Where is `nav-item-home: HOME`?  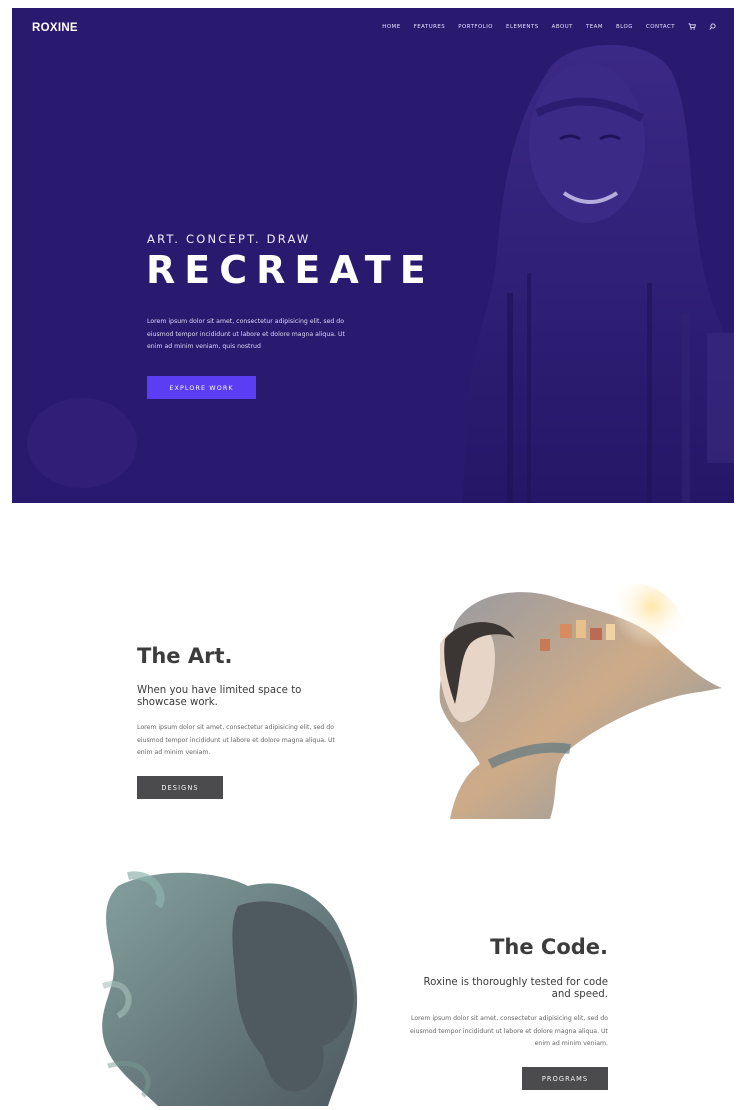
nav-item-home: HOME is located at coordinates (391, 27).